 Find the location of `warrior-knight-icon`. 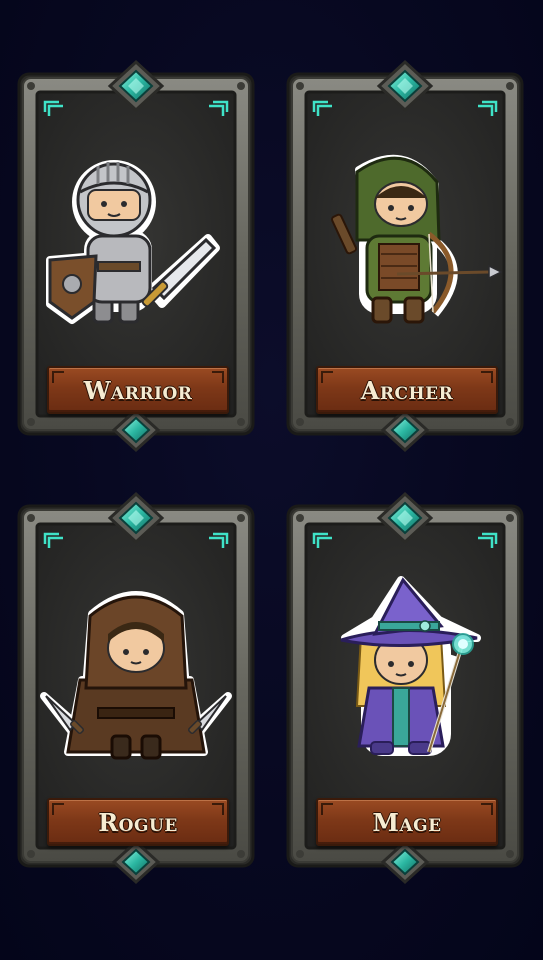

warrior-knight-icon is located at coordinates (133, 242).